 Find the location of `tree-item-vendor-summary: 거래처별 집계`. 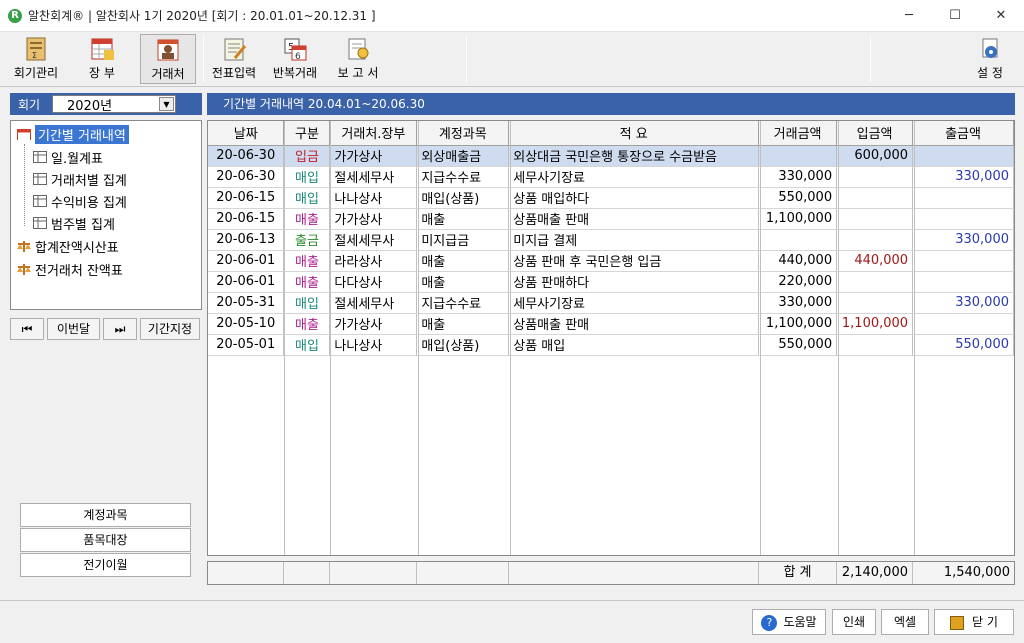

tree-item-vendor-summary: 거래처별 집계 is located at coordinates (80, 179).